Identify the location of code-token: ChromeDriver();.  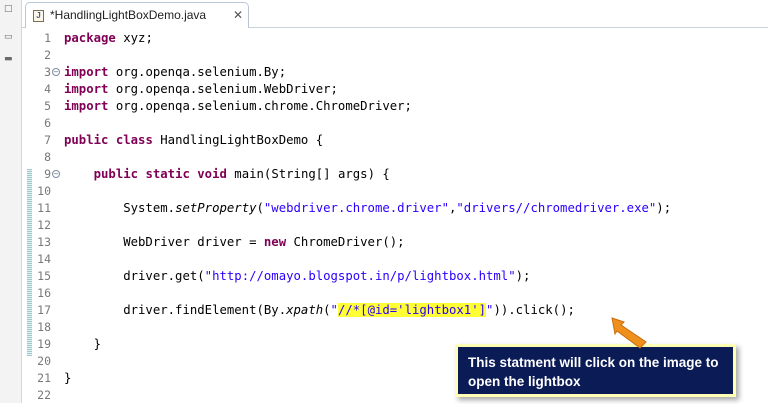
(345, 242).